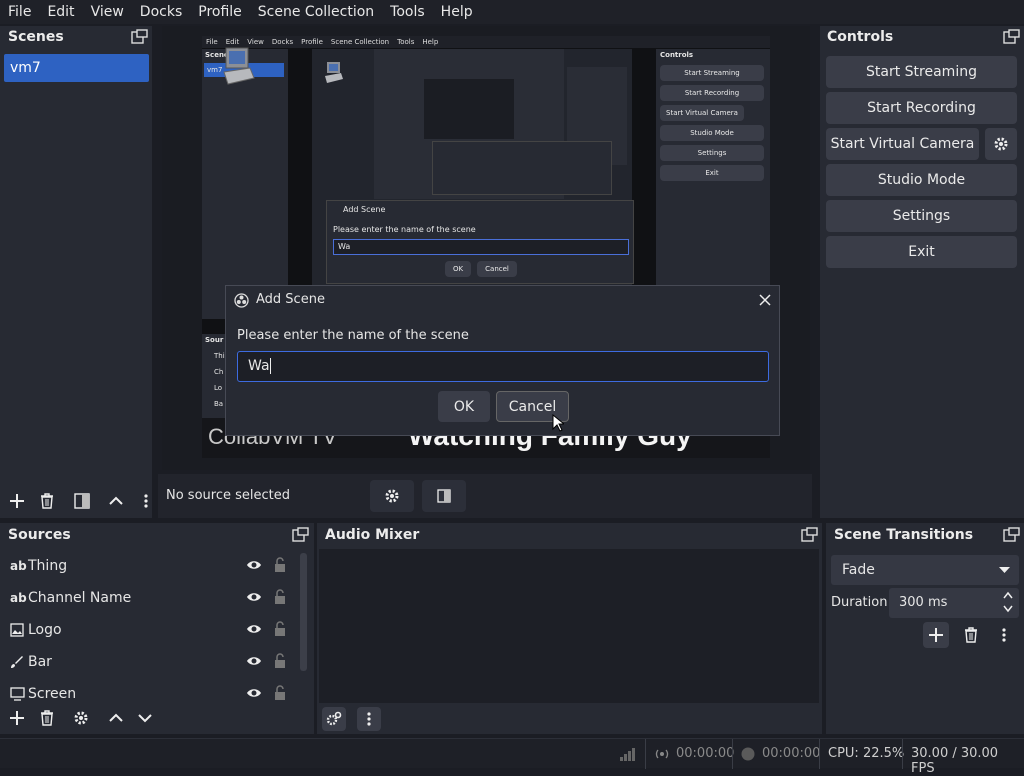 This screenshot has width=1024, height=776. What do you see at coordinates (215, 70) in the screenshot?
I see `nested-scene-item-label: vm7` at bounding box center [215, 70].